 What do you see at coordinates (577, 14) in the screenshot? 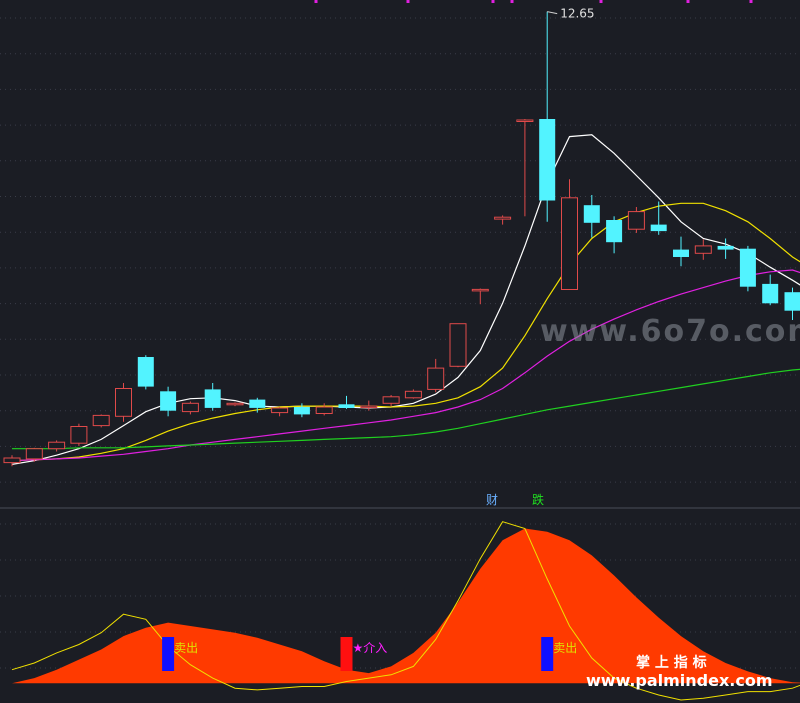
I see `high-price-label: 12.65` at bounding box center [577, 14].